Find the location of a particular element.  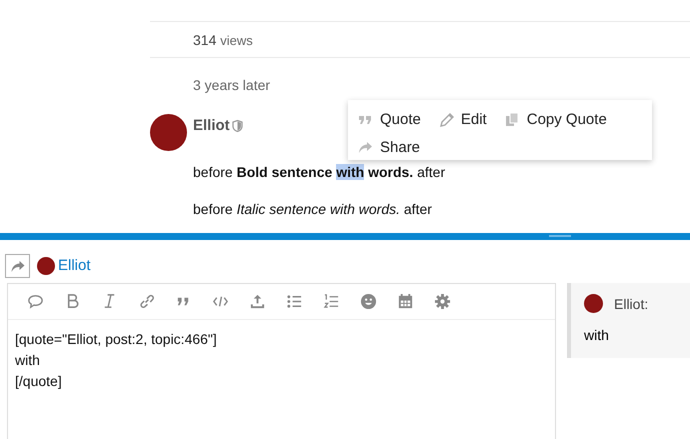

shield-icon is located at coordinates (237, 126).